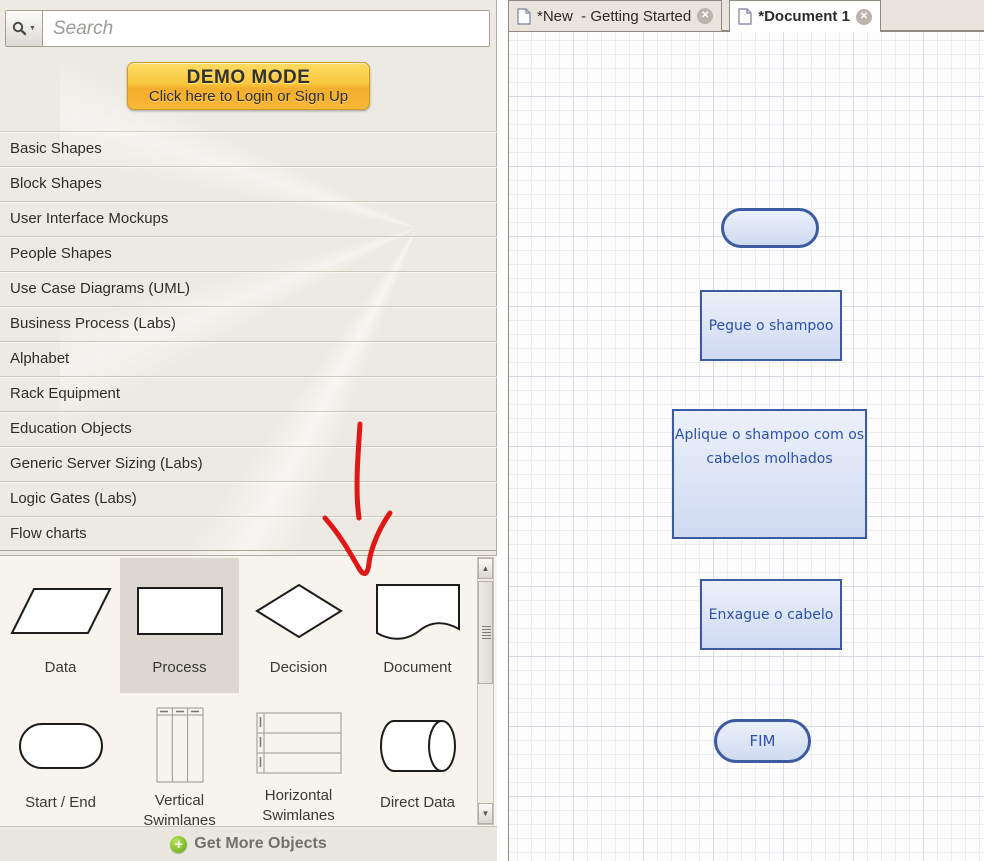  Describe the element at coordinates (248, 183) in the screenshot. I see `category-block-shapes: Block Shapes` at that location.